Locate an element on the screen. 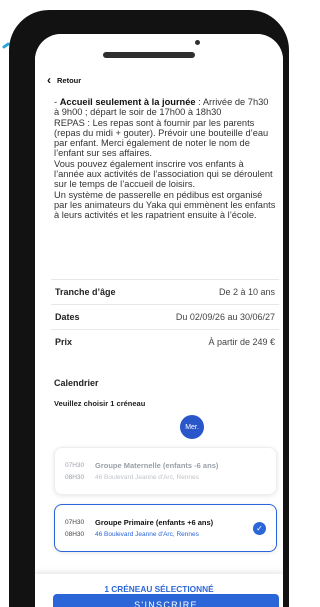  info-label: Tranche d’âge is located at coordinates (85, 292).